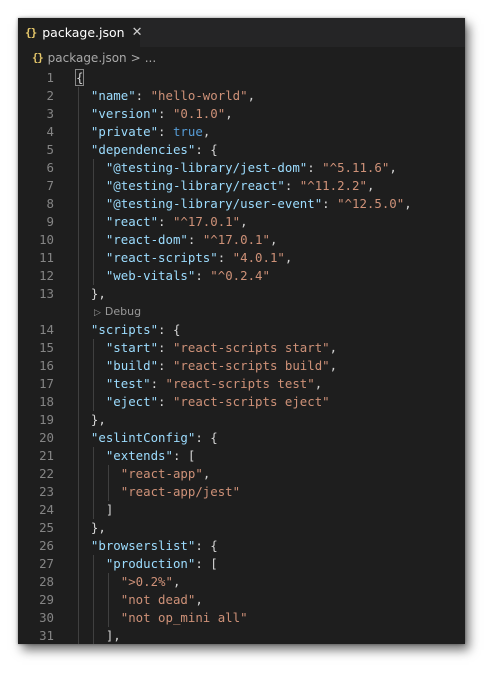 The image size is (502, 680). What do you see at coordinates (123, 311) in the screenshot?
I see `debug-codelens-label: Debug` at bounding box center [123, 311].